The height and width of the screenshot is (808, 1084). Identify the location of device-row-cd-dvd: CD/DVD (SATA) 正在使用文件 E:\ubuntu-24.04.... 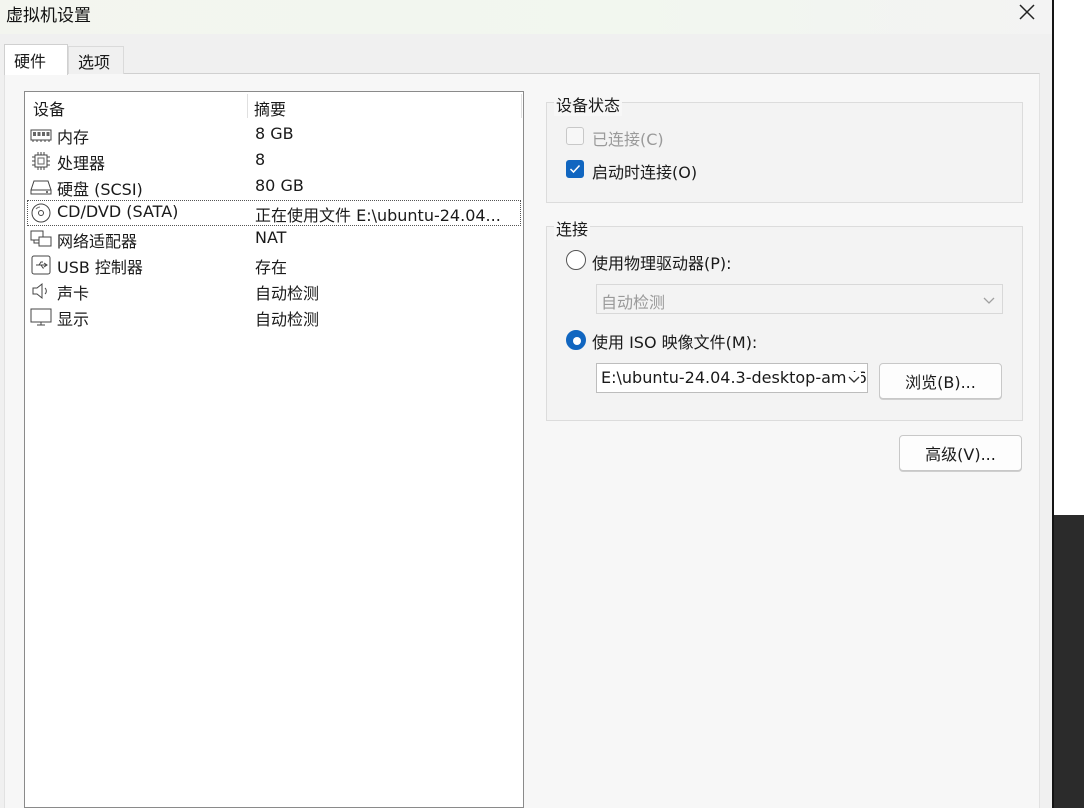
(274, 213).